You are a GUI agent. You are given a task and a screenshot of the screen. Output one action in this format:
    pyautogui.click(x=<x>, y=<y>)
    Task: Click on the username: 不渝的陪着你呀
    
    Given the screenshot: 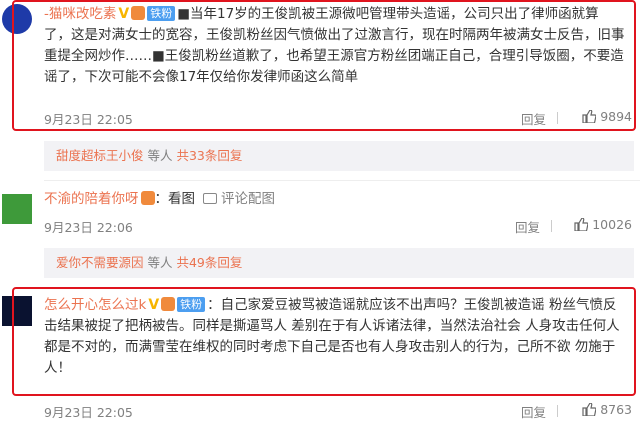 What is the action you would take?
    pyautogui.click(x=91, y=199)
    